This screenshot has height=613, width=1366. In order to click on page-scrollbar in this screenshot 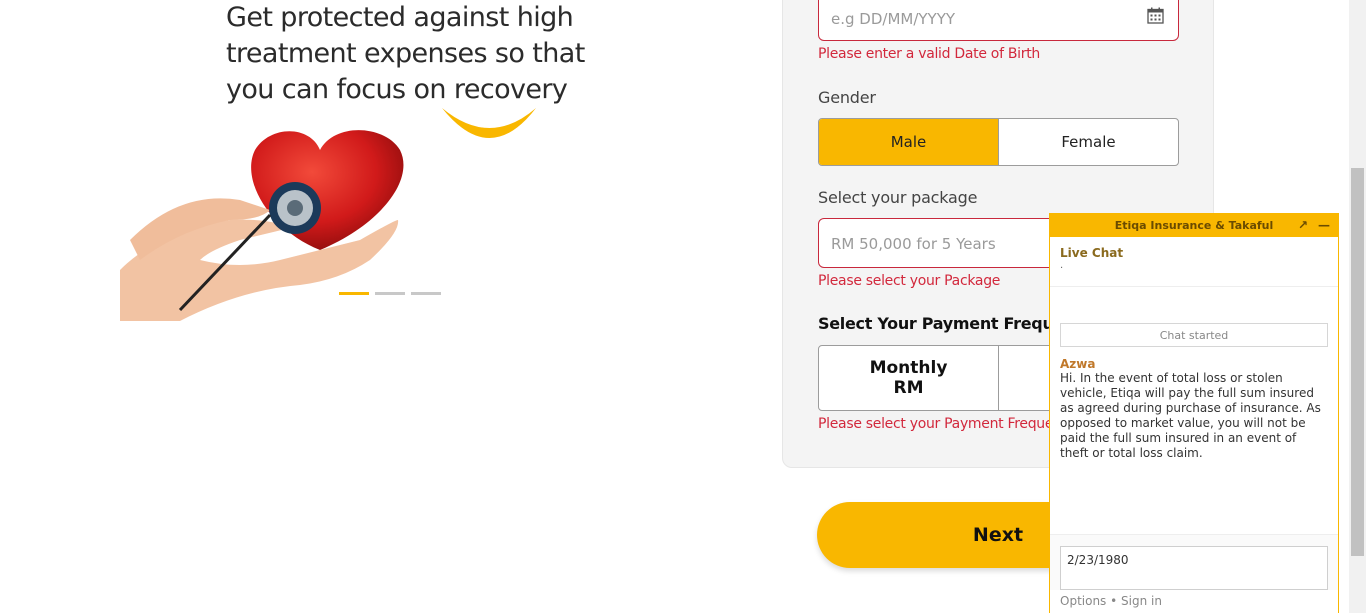, I will do `click(1357, 306)`.